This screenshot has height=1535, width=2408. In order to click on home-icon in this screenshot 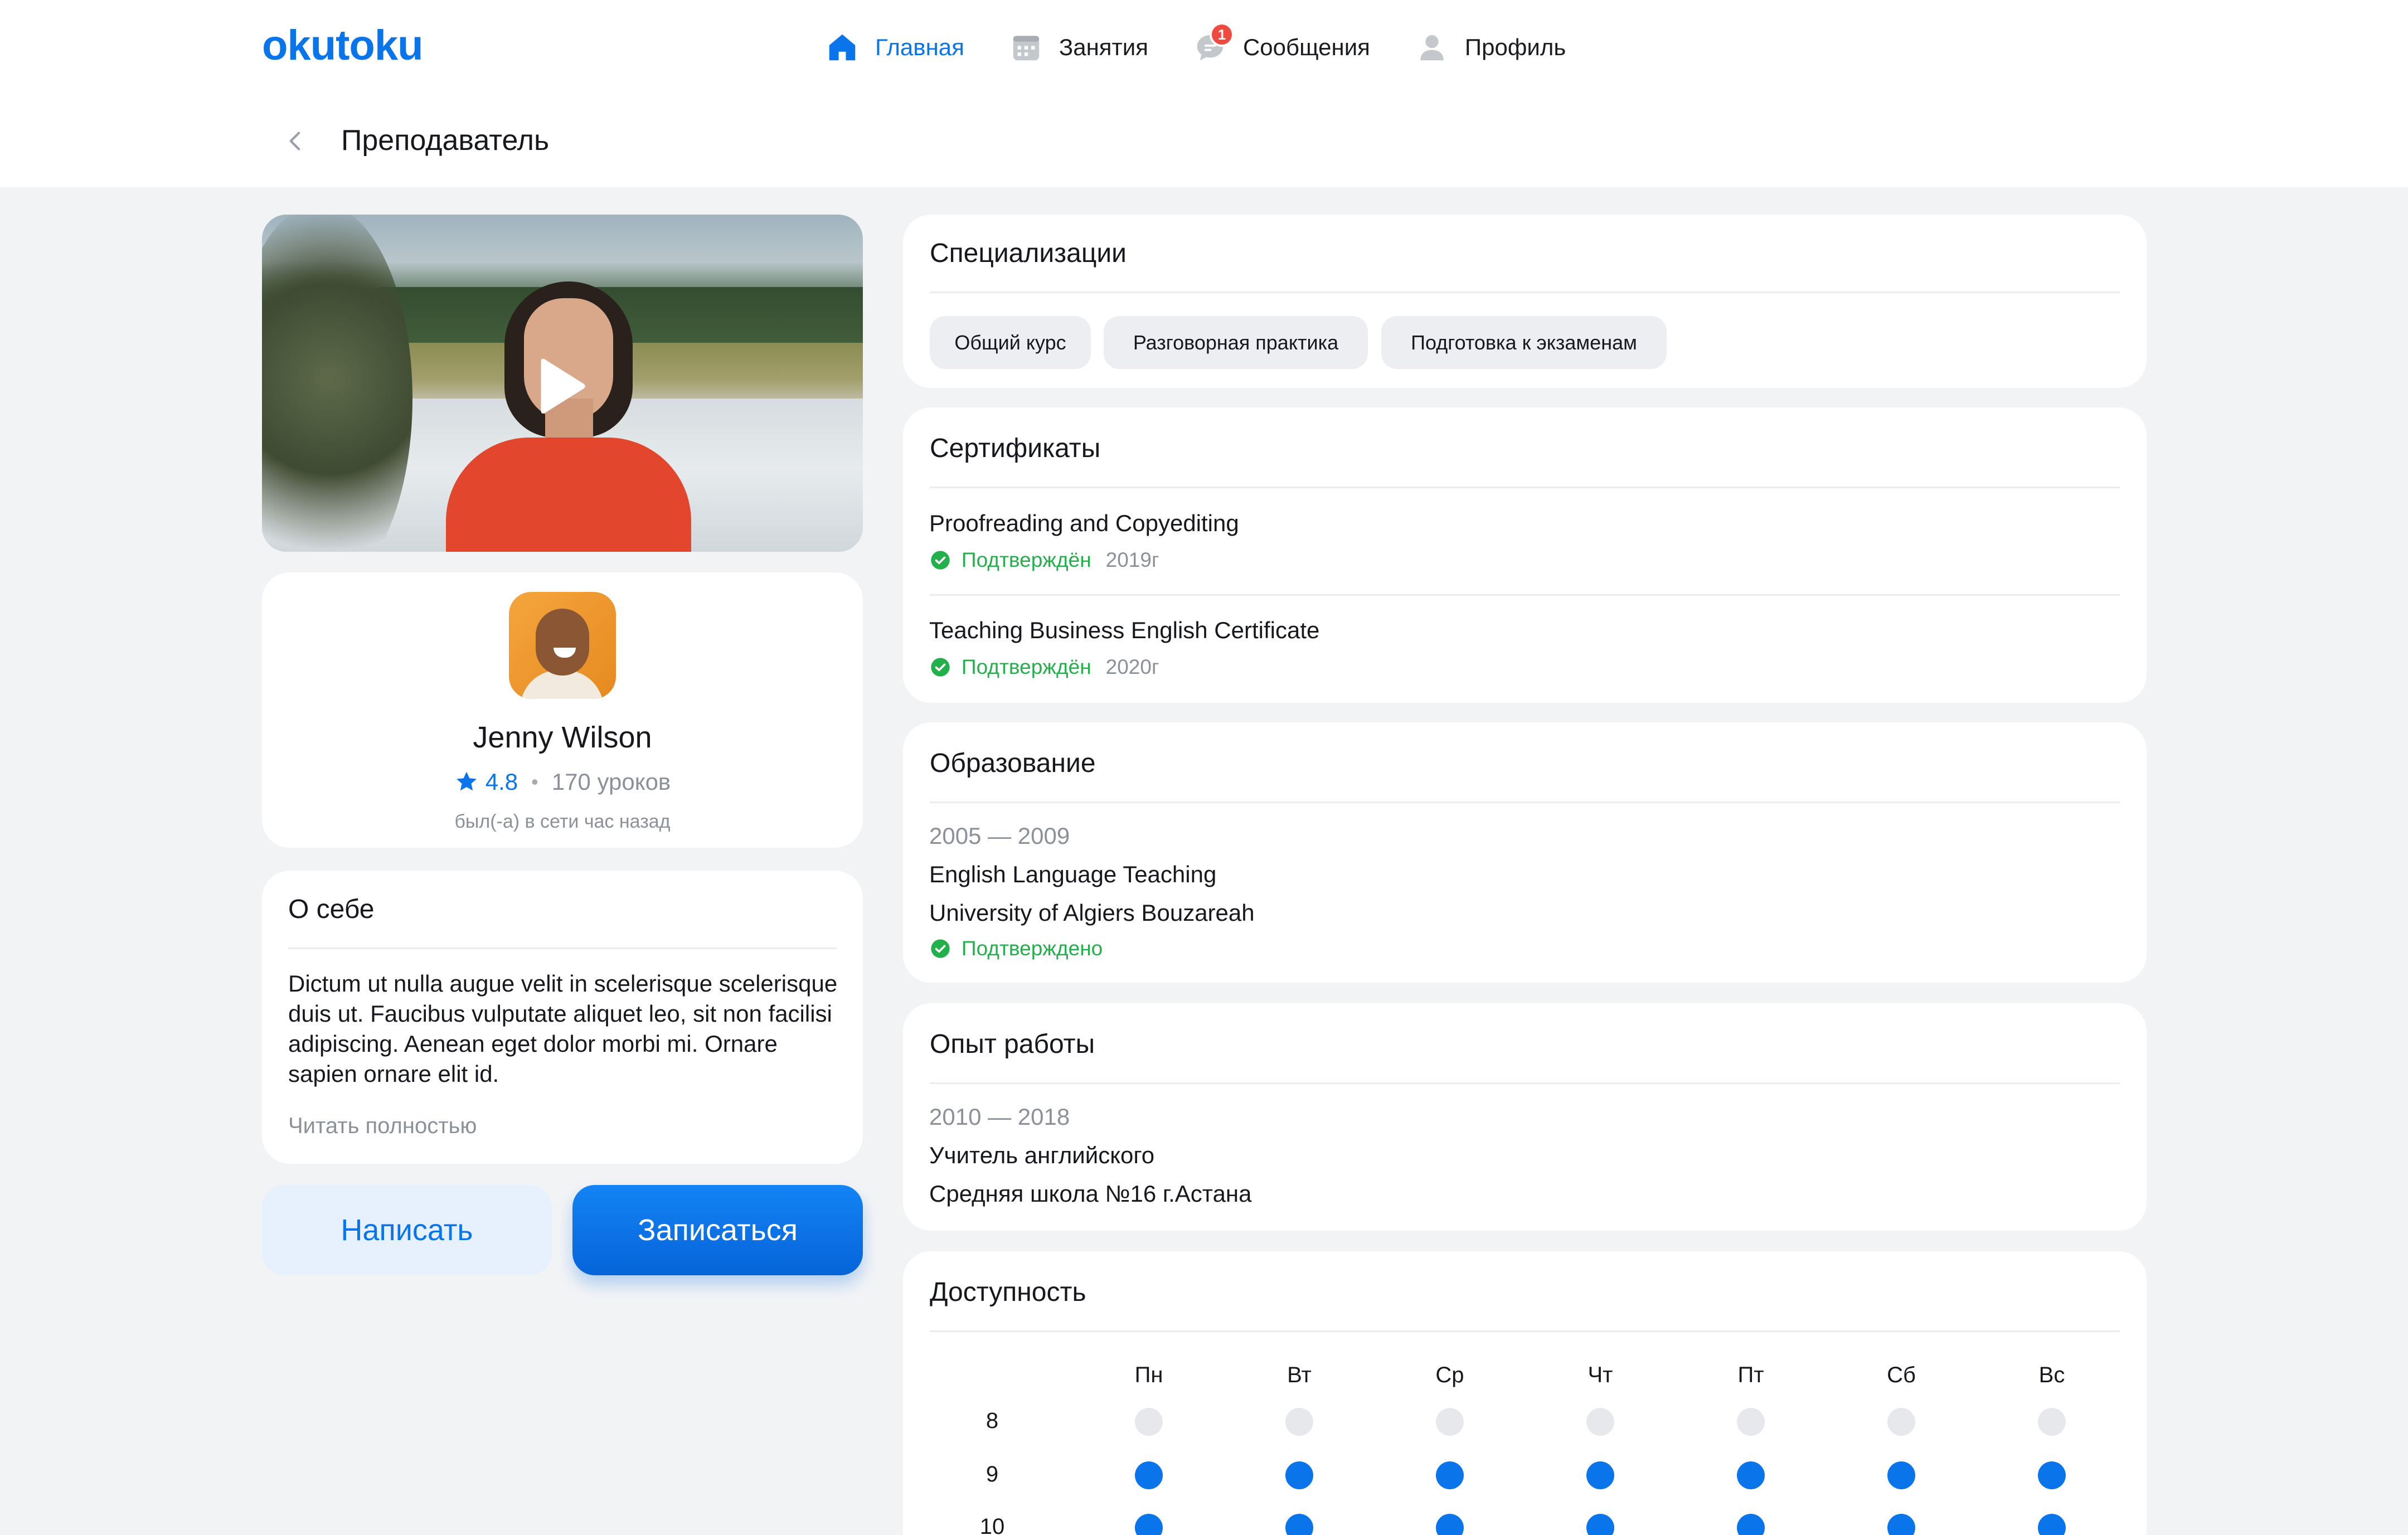, I will do `click(842, 48)`.